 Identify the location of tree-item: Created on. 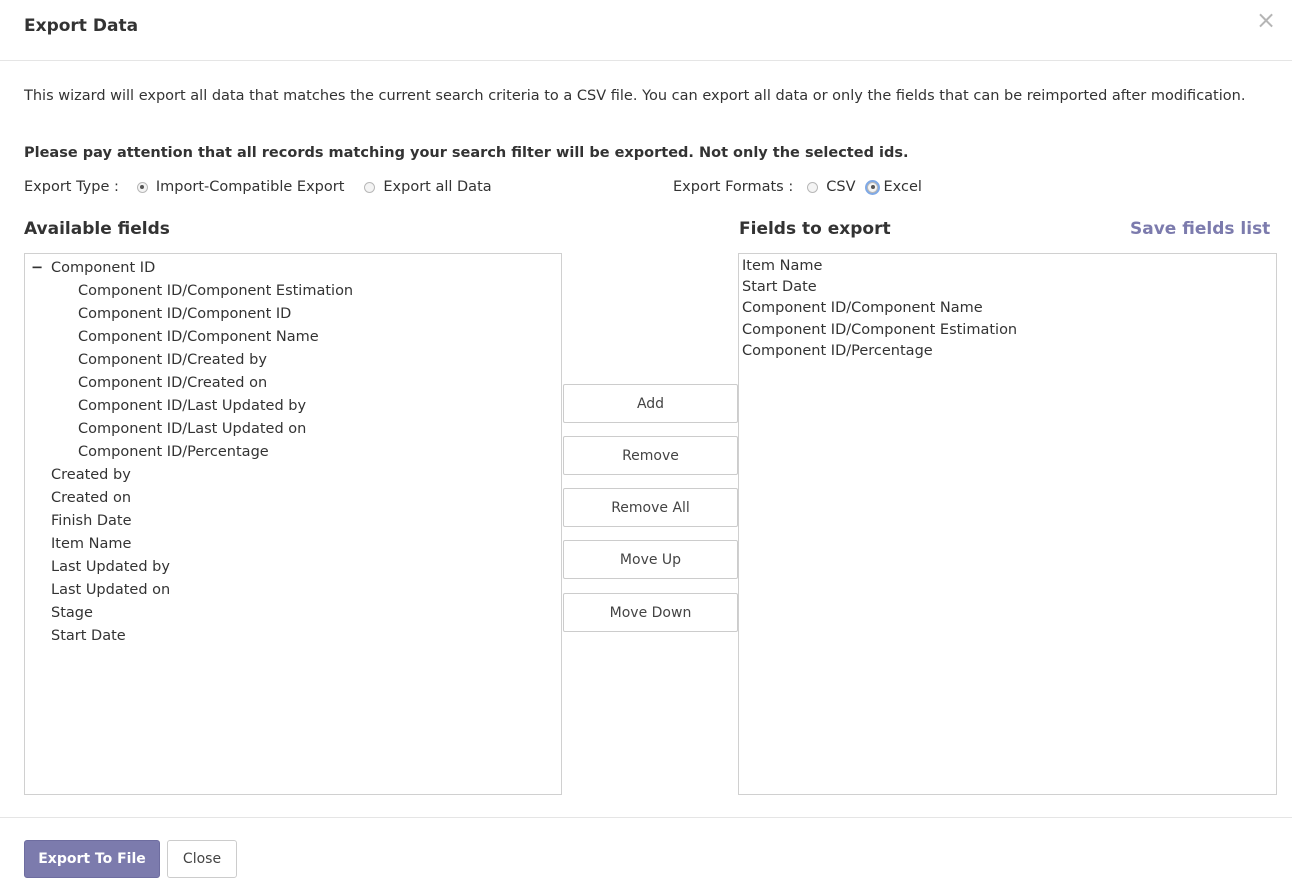
(91, 498).